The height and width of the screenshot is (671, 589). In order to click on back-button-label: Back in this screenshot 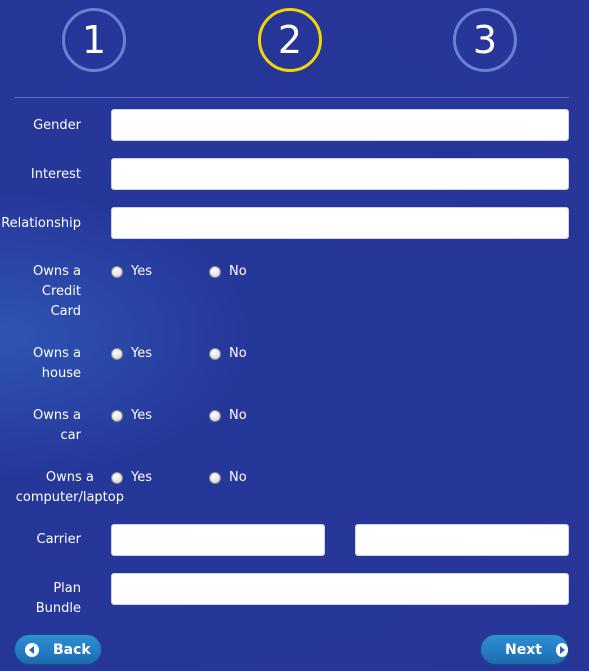, I will do `click(72, 649)`.